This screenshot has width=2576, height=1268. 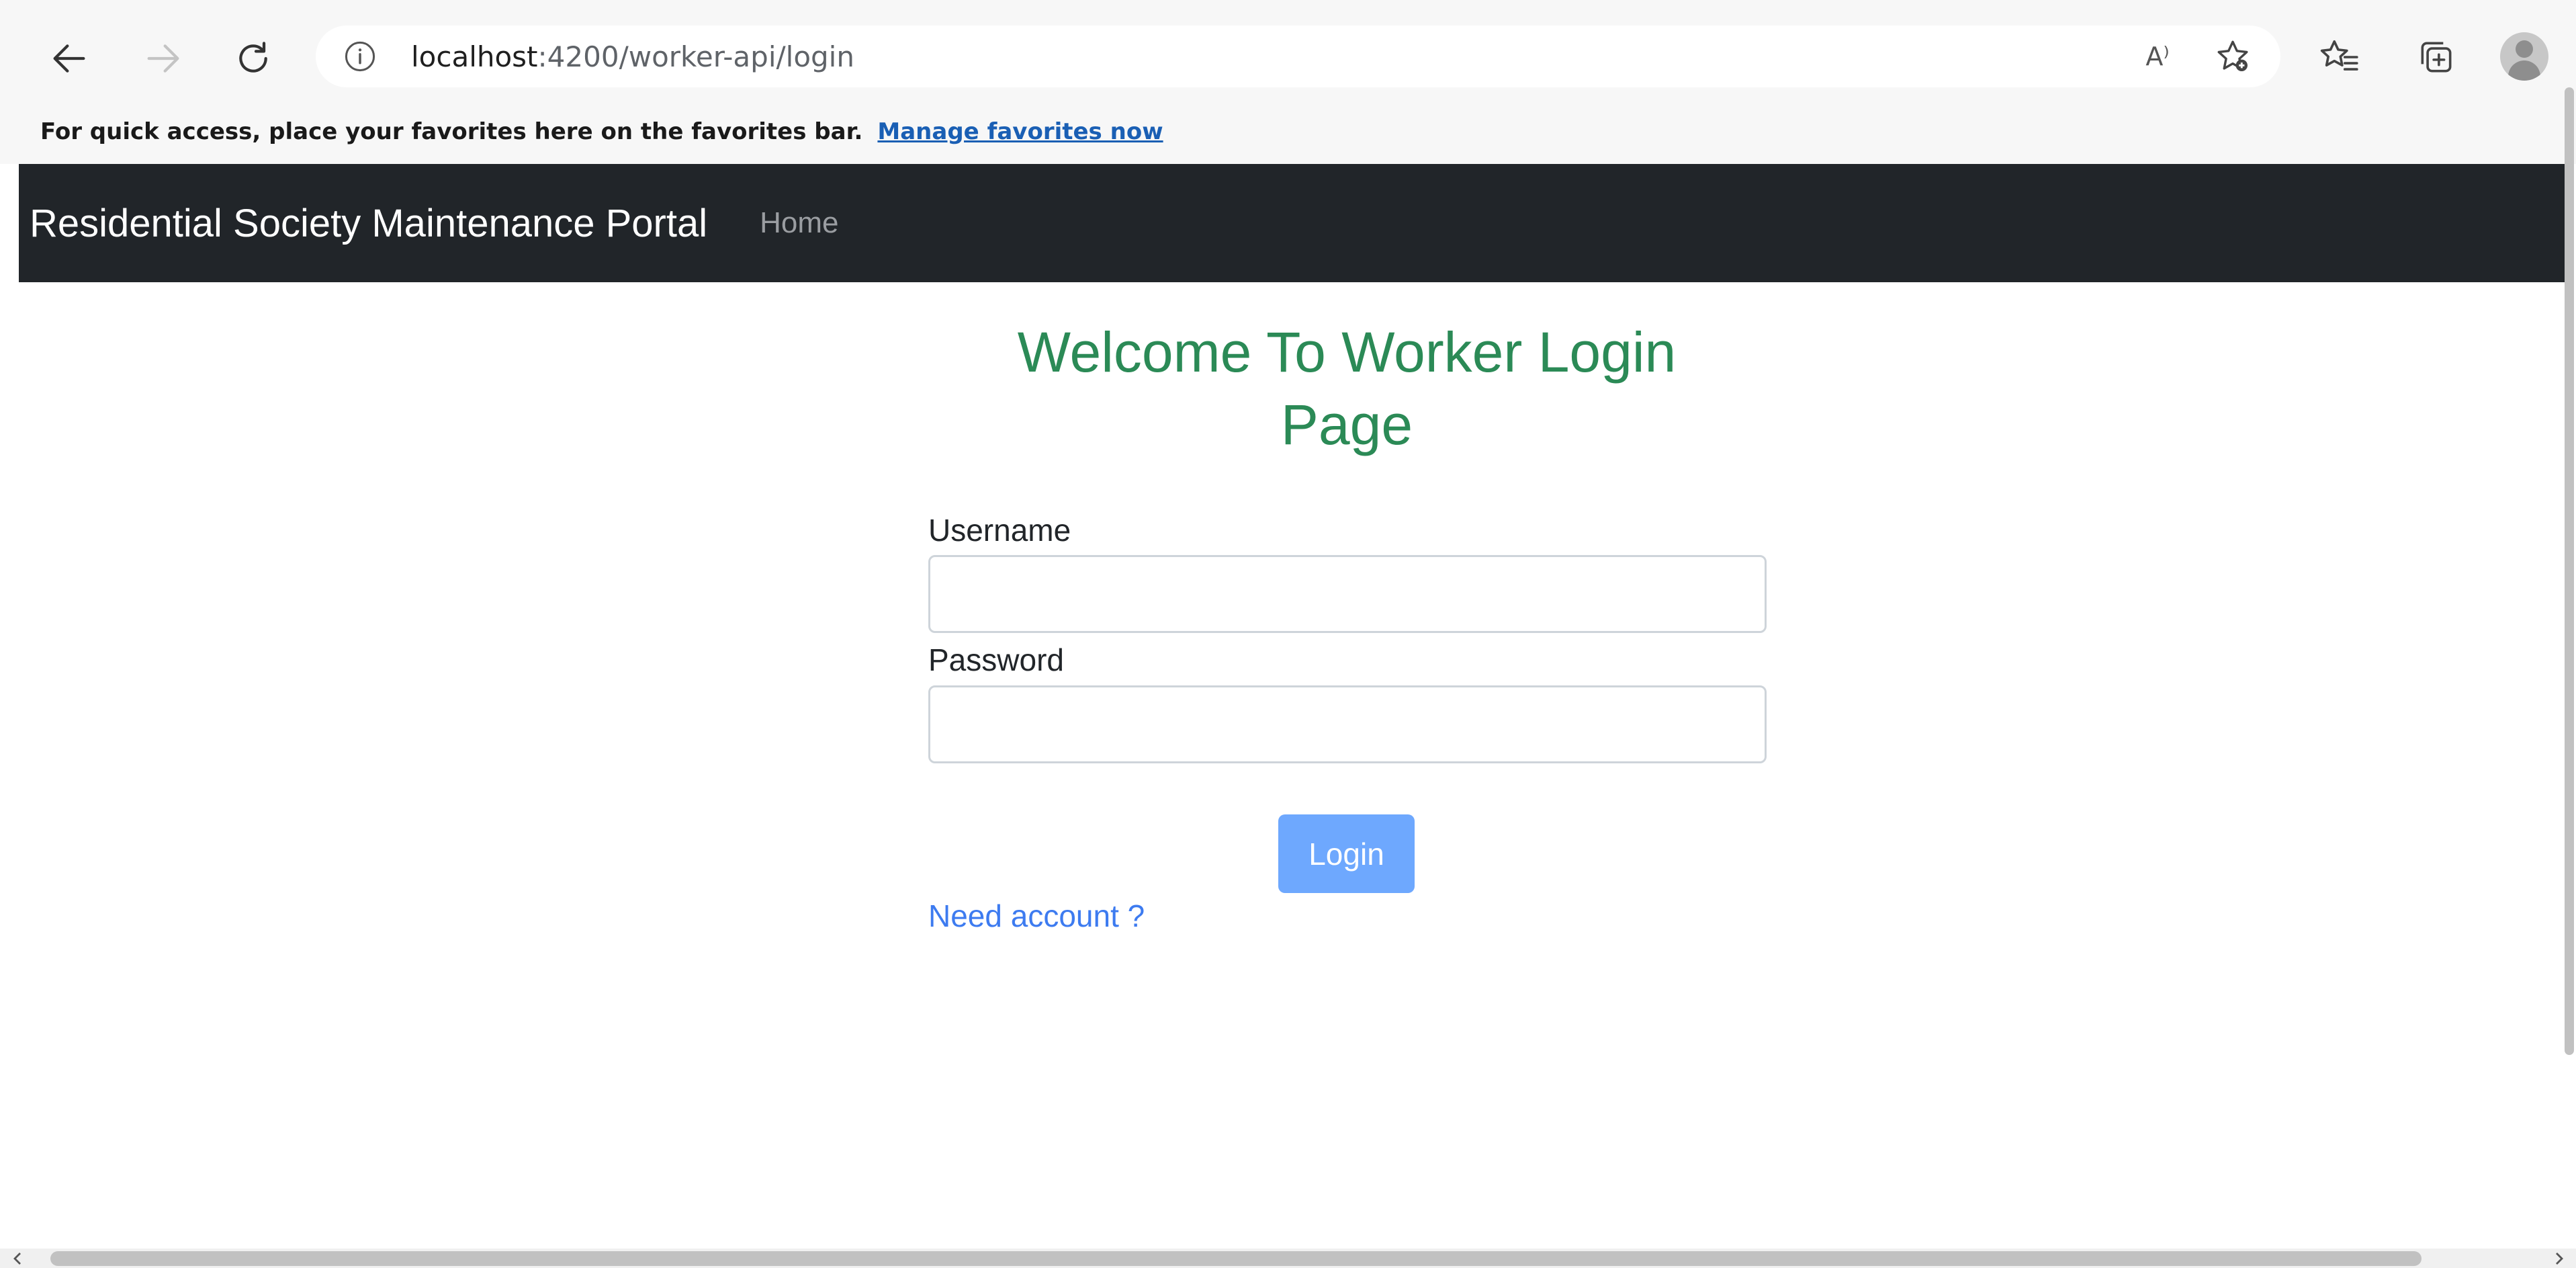 I want to click on horizontal-scrollbar-thumb, so click(x=1236, y=1258).